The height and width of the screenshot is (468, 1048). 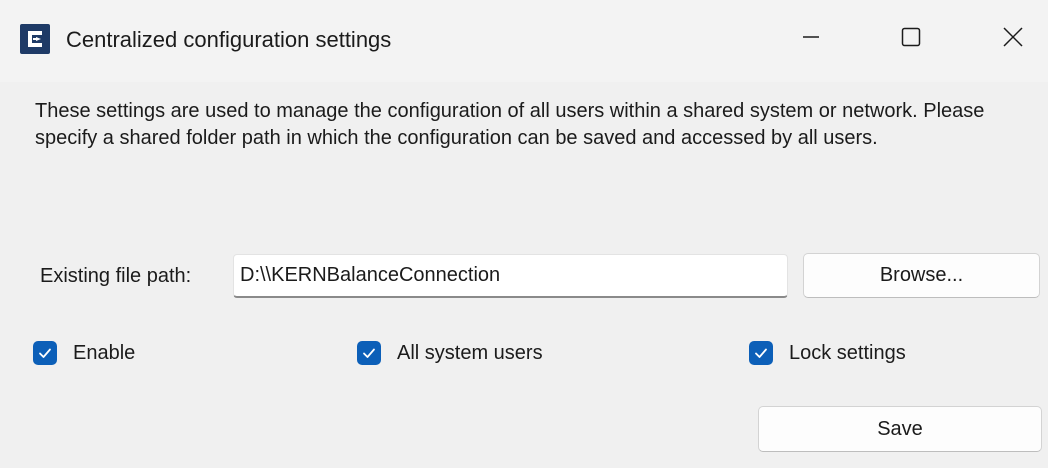 What do you see at coordinates (470, 353) in the screenshot?
I see `all-system-users-label: All system users` at bounding box center [470, 353].